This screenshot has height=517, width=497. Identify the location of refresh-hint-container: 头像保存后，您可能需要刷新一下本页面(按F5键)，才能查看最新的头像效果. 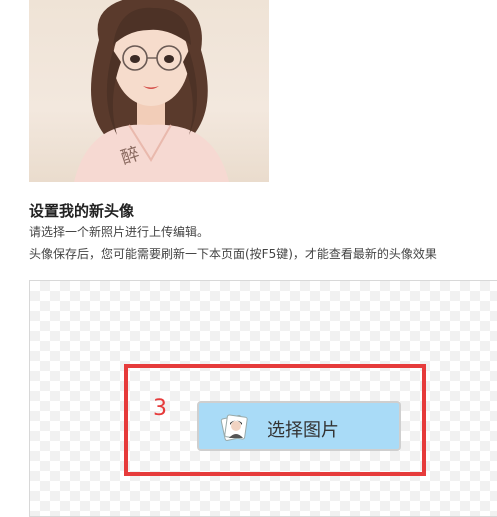
(263, 254).